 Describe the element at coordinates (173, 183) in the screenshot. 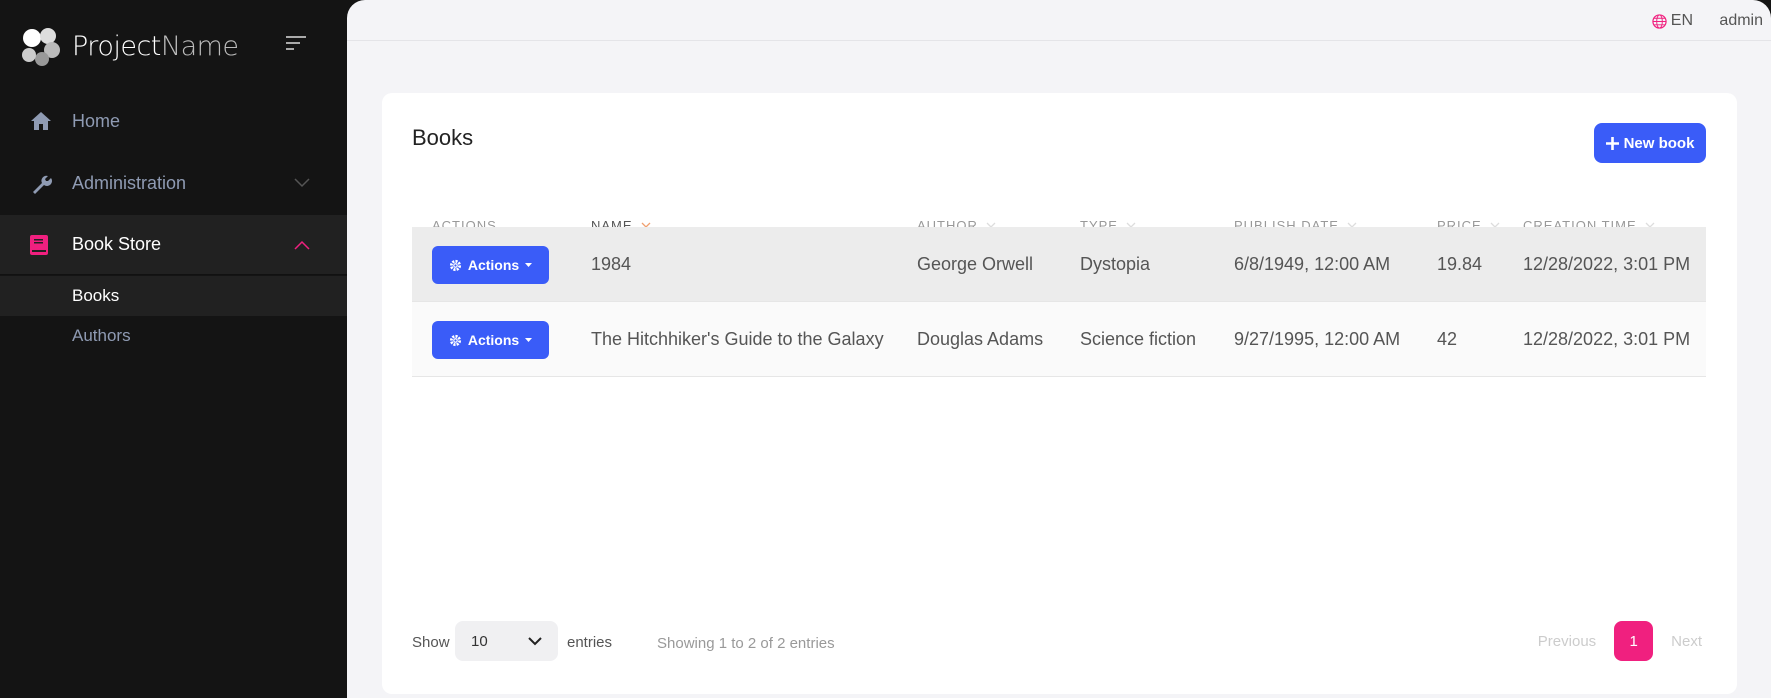

I see `sidebar-item-administration: Administration` at that location.